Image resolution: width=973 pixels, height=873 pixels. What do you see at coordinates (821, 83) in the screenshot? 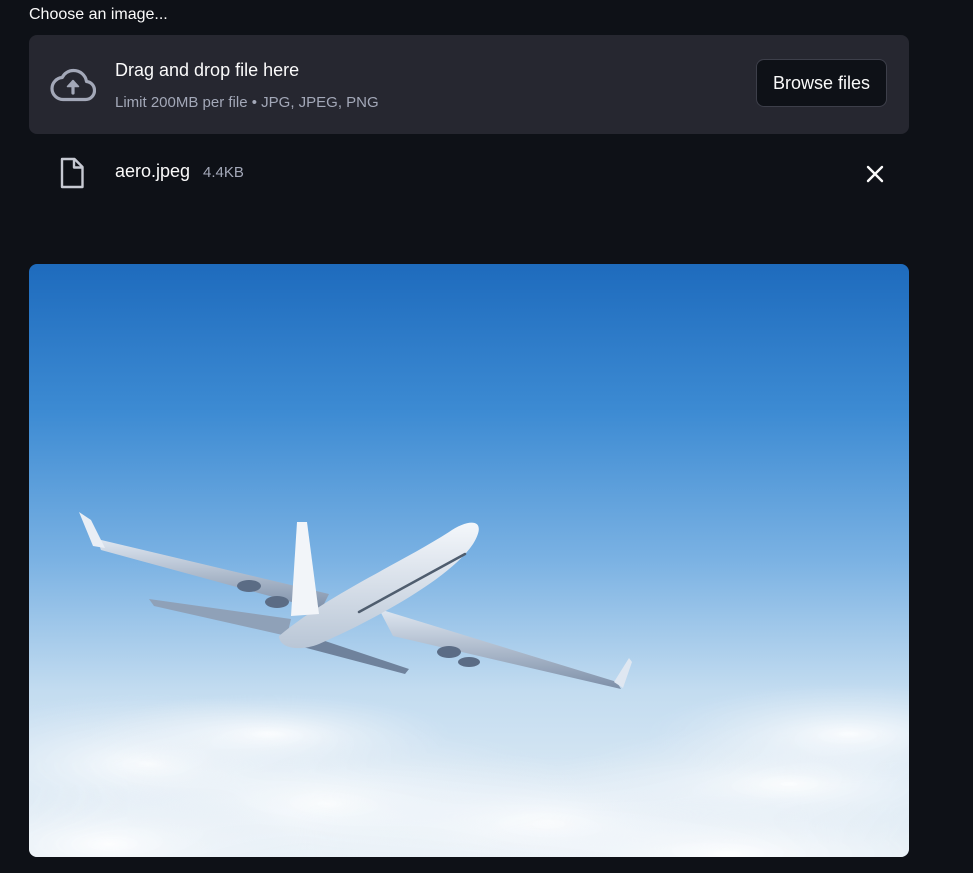
I see `browse-files-button: Browse files` at bounding box center [821, 83].